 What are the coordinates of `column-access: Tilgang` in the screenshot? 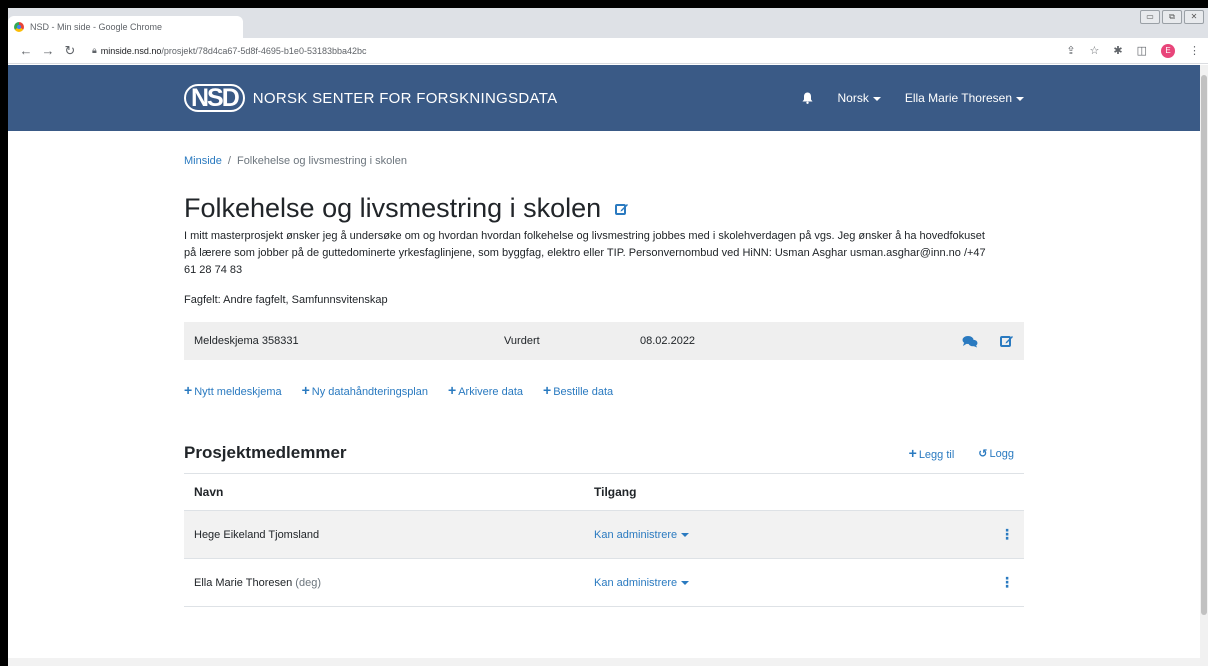 It's located at (784, 492).